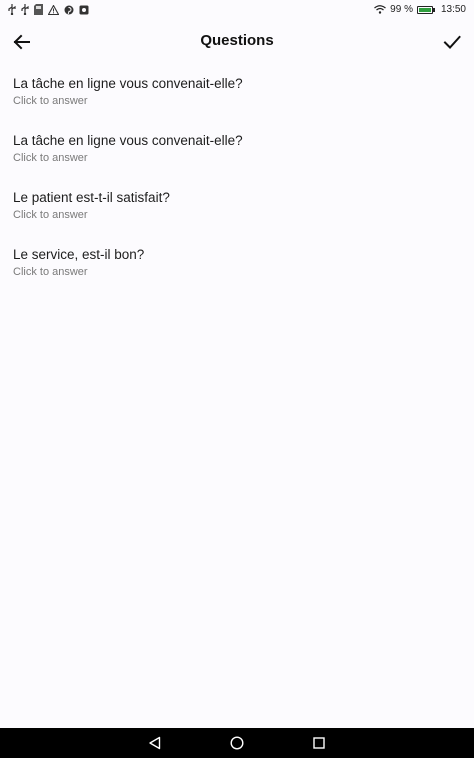 The width and height of the screenshot is (474, 758). Describe the element at coordinates (401, 9) in the screenshot. I see `battery-percent: 99 %` at that location.